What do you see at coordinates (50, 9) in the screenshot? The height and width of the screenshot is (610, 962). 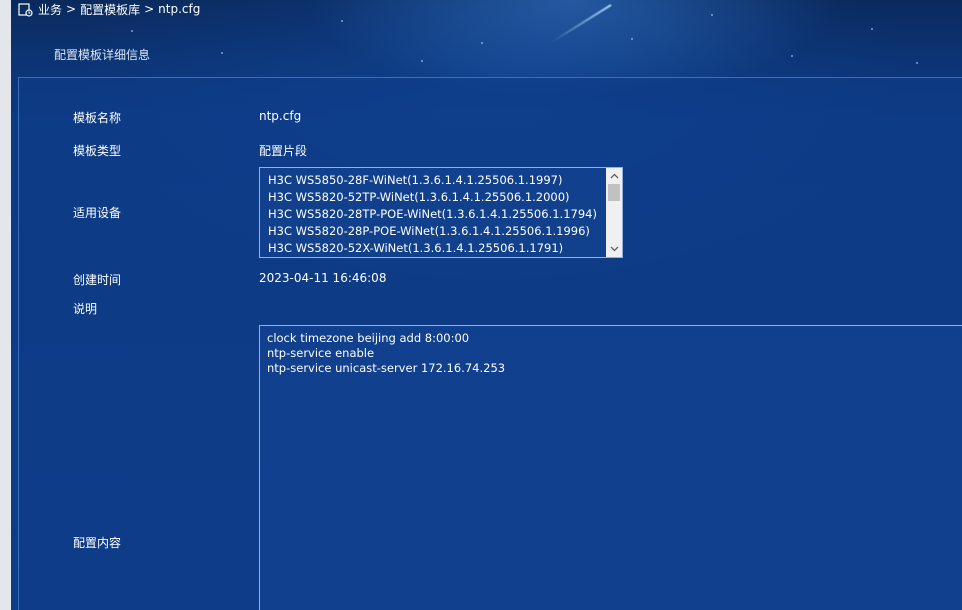 I see `breadcrumb-item-business: 业务` at bounding box center [50, 9].